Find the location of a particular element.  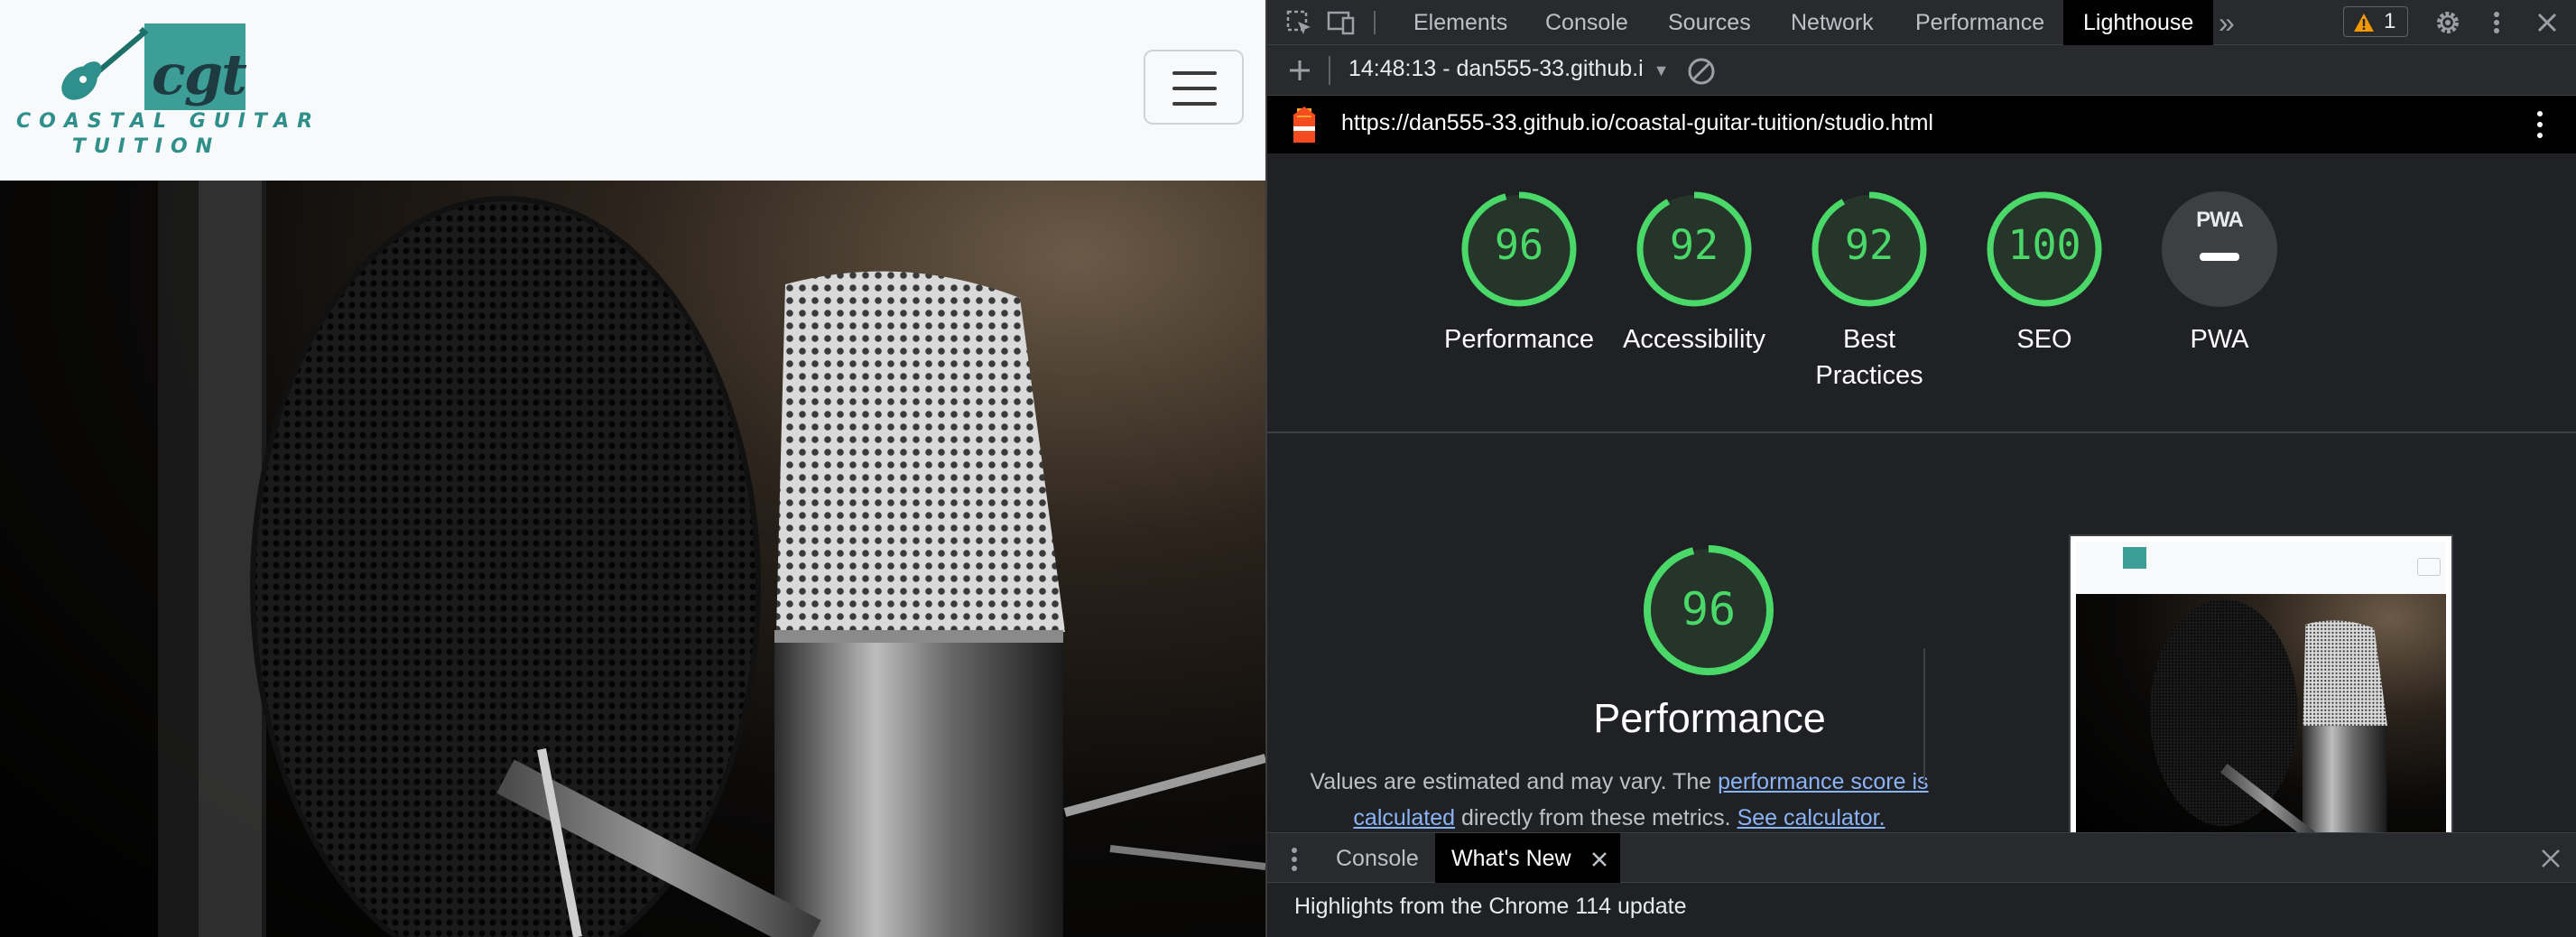

logo-name-line1: COASTAL GUITAR is located at coordinates (169, 121).